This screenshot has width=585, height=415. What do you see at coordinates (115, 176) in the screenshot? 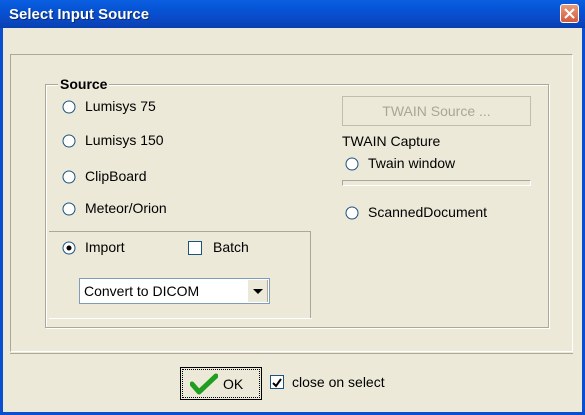
I see `radio-clipboard-label: ClipBoard` at bounding box center [115, 176].